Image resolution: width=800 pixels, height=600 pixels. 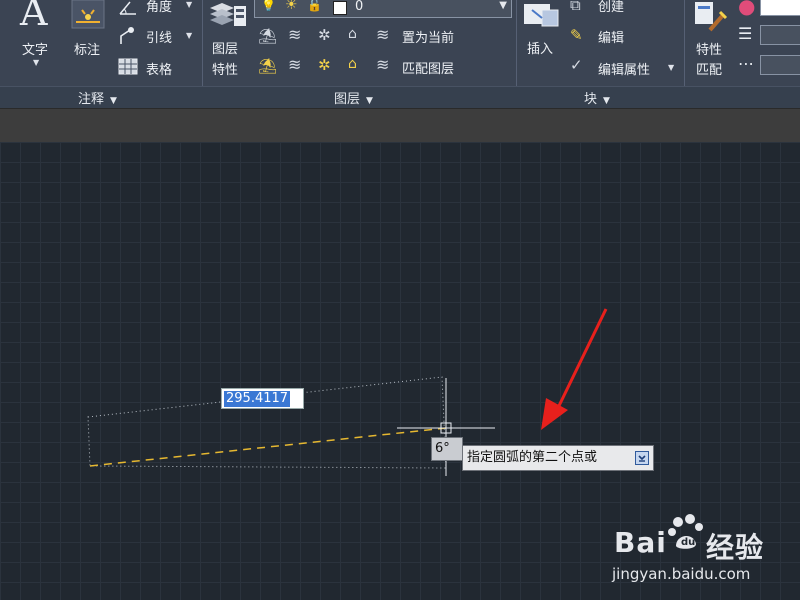 What do you see at coordinates (735, 547) in the screenshot?
I see `watermark-brand-suffix: 经验` at bounding box center [735, 547].